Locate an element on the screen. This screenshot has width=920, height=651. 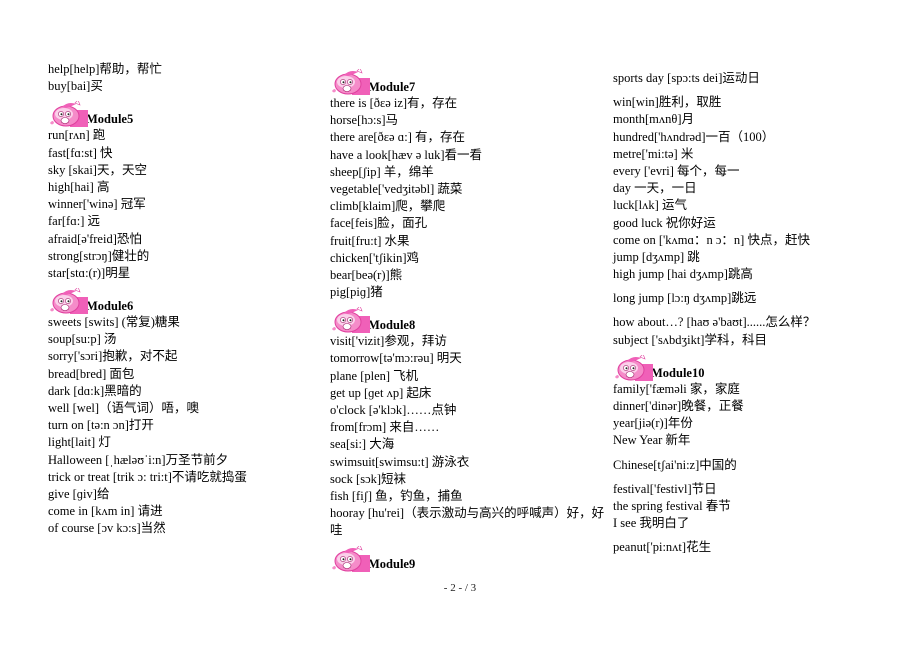
vocab-entry: star[stɑ:(r)]明星 is located at coordinates (89, 272).